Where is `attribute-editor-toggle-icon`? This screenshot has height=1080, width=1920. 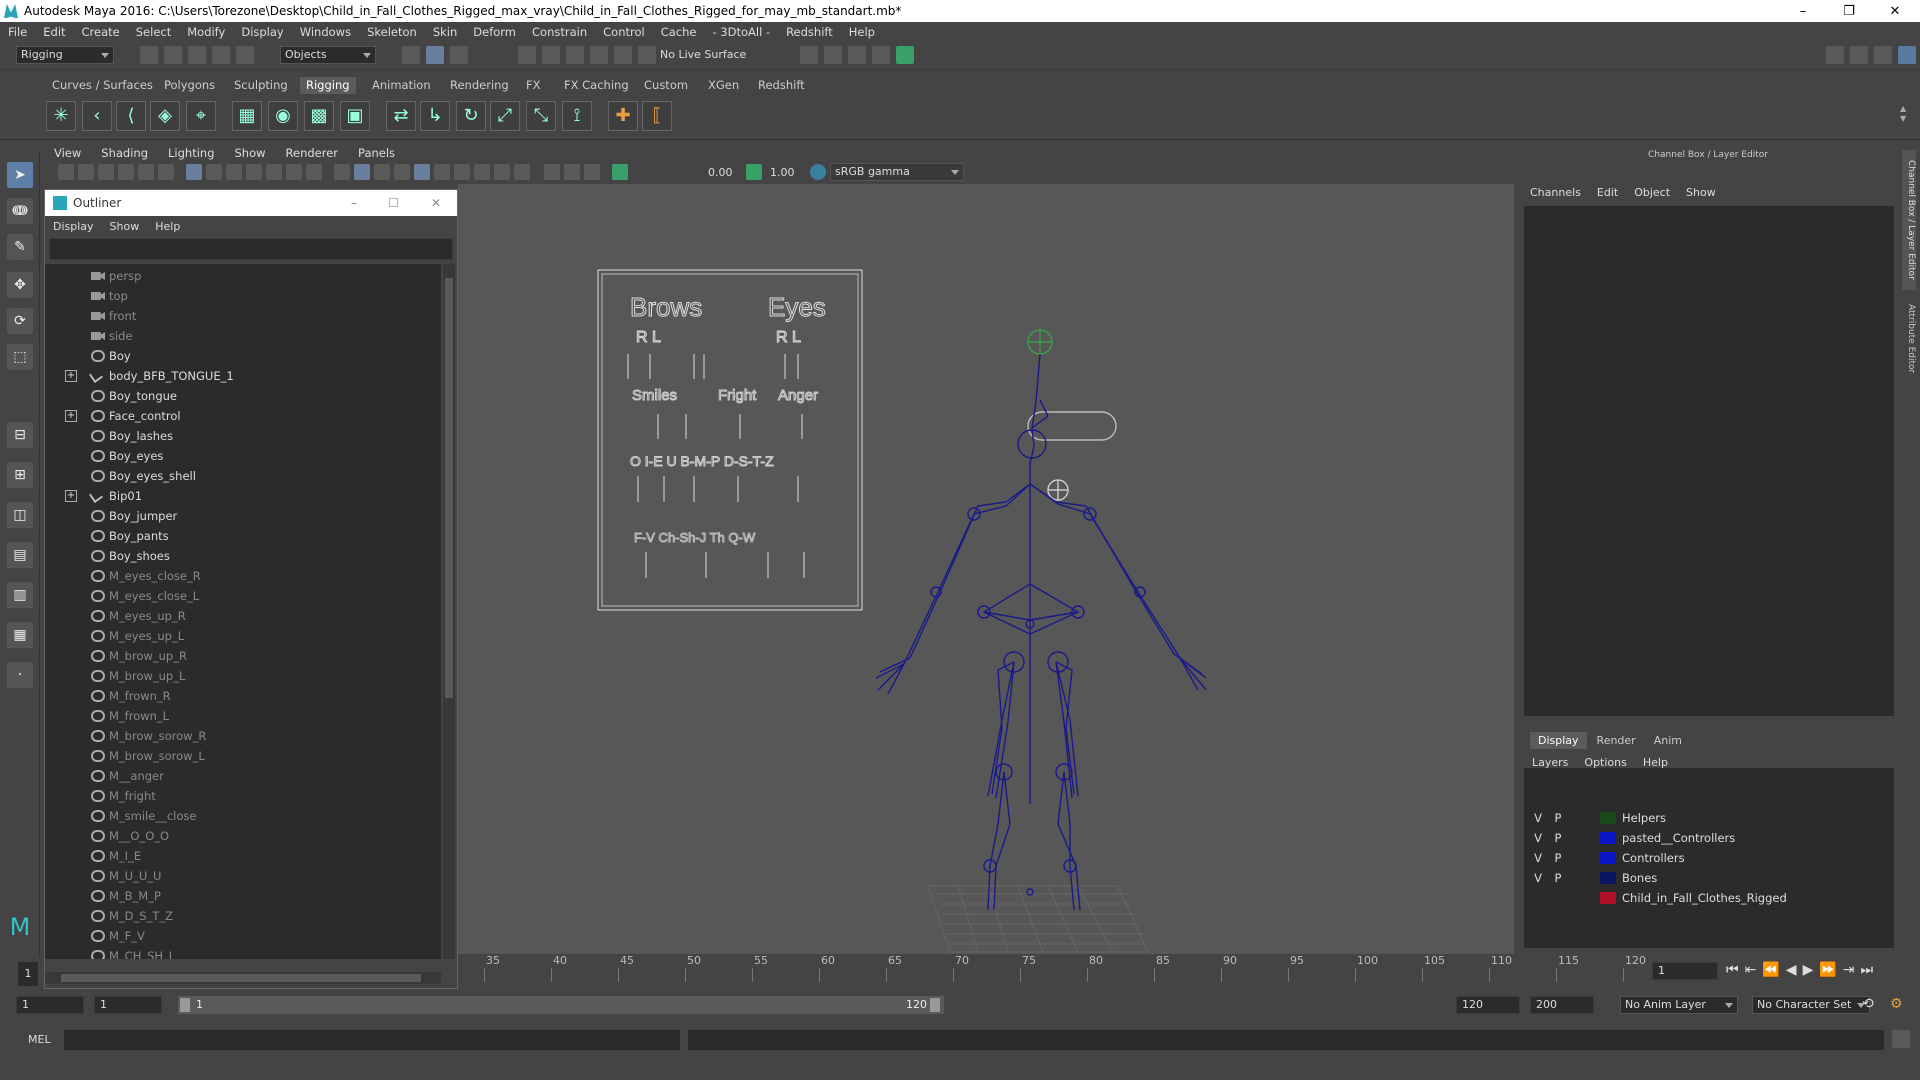
attribute-editor-toggle-icon is located at coordinates (1859, 55).